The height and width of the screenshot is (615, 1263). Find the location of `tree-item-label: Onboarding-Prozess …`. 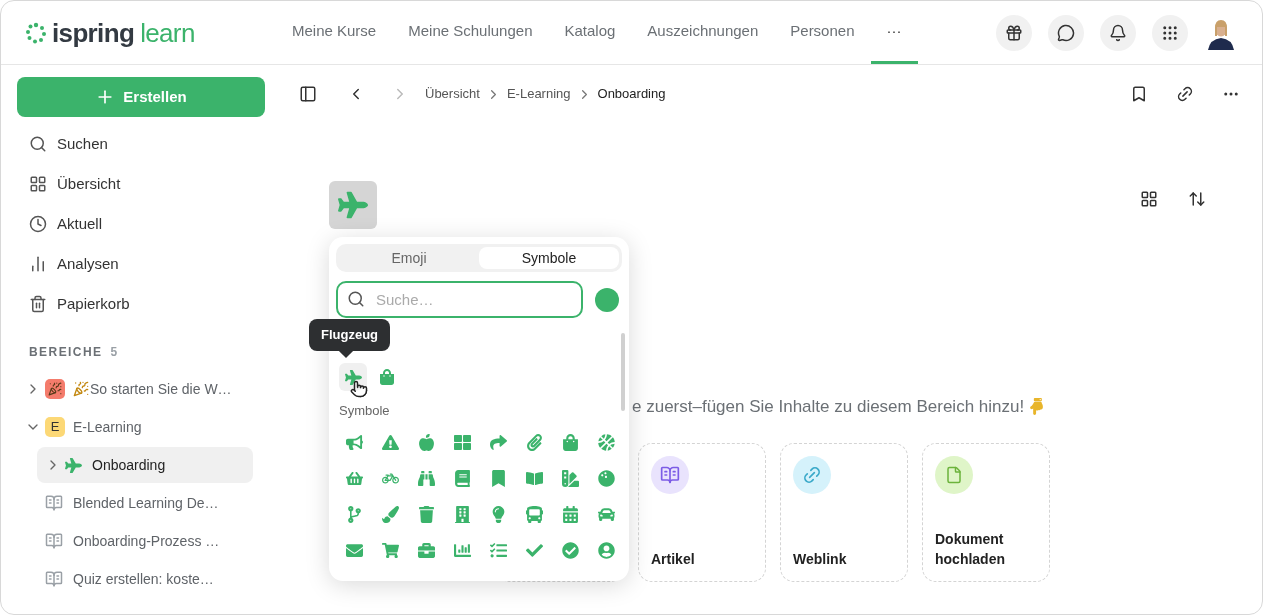

tree-item-label: Onboarding-Prozess … is located at coordinates (146, 541).